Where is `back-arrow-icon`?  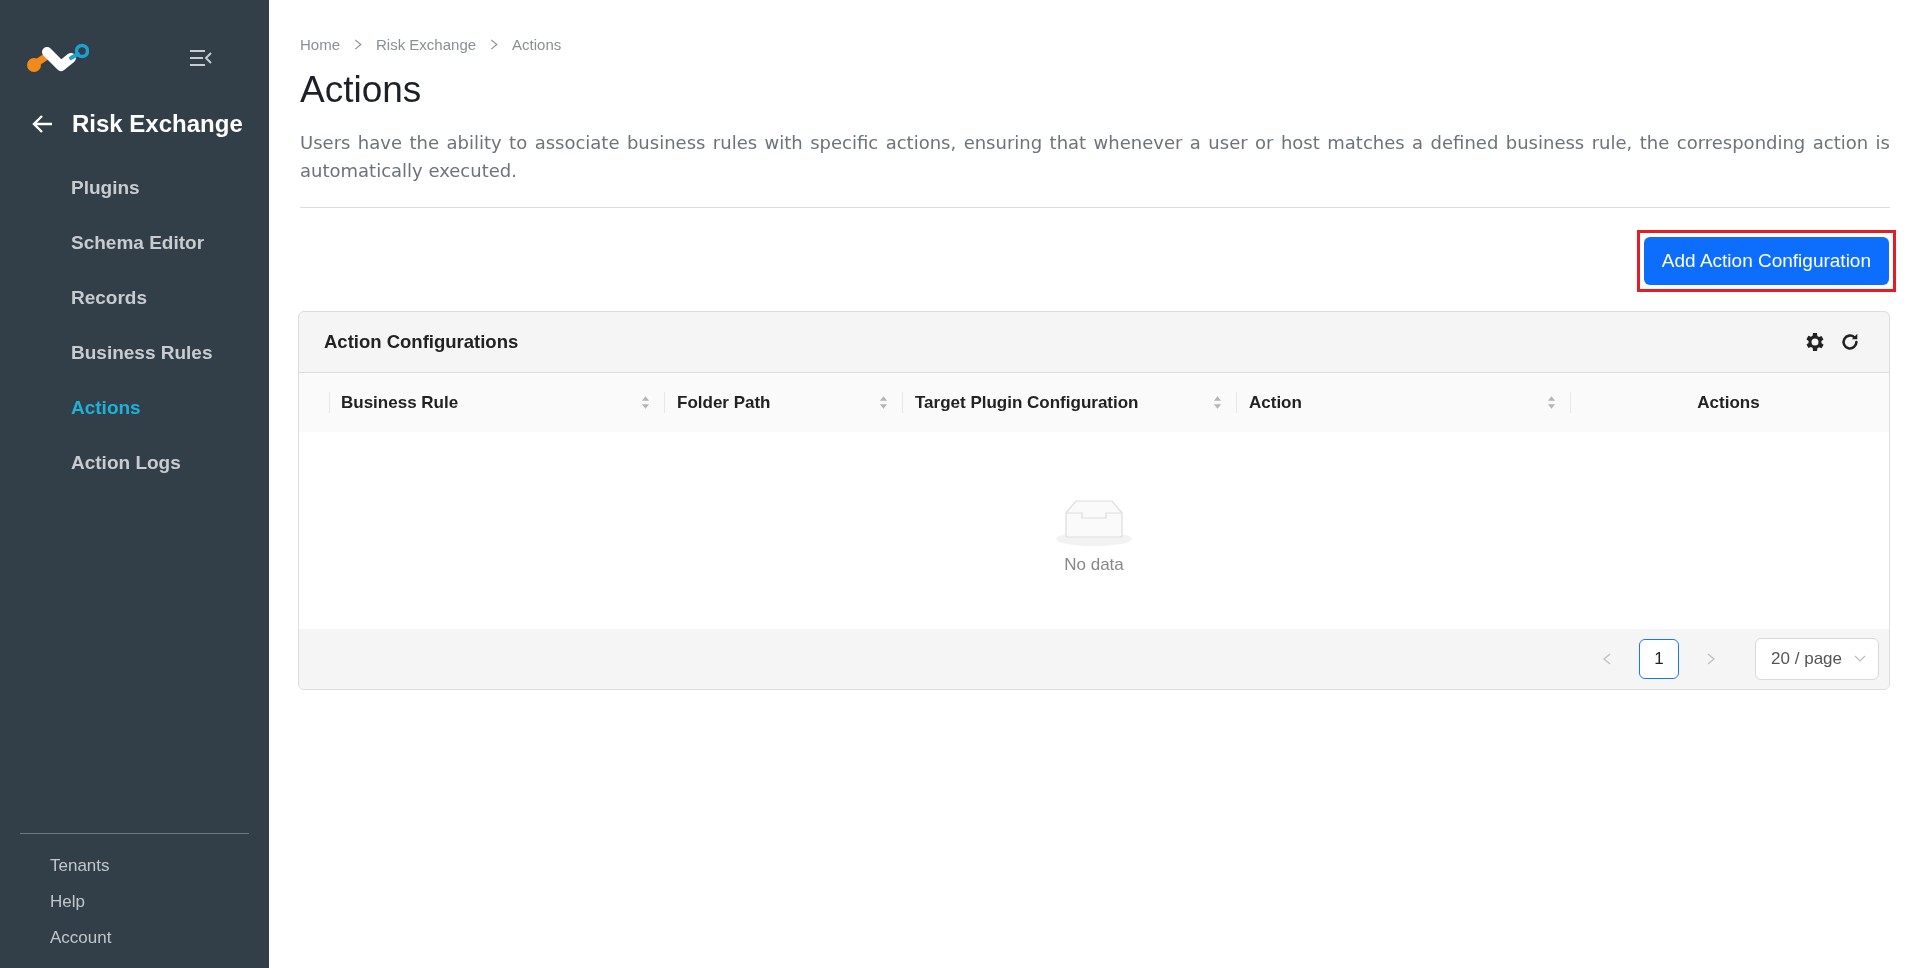 back-arrow-icon is located at coordinates (43, 124).